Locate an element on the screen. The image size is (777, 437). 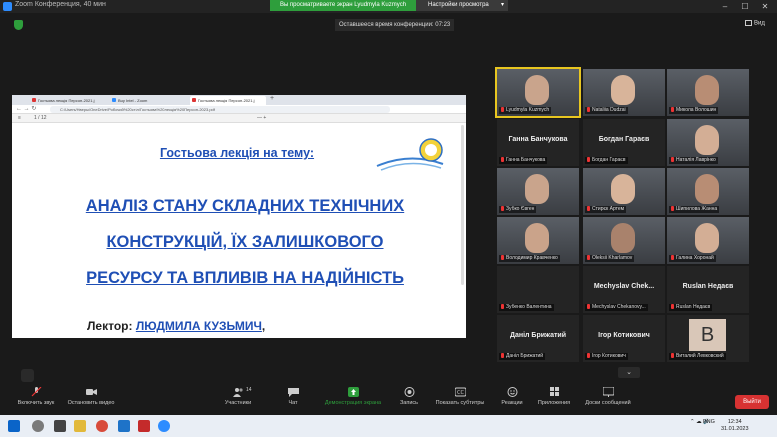
participant-tile: Lyudmyla Kuzmych is located at coordinates (538, 92).